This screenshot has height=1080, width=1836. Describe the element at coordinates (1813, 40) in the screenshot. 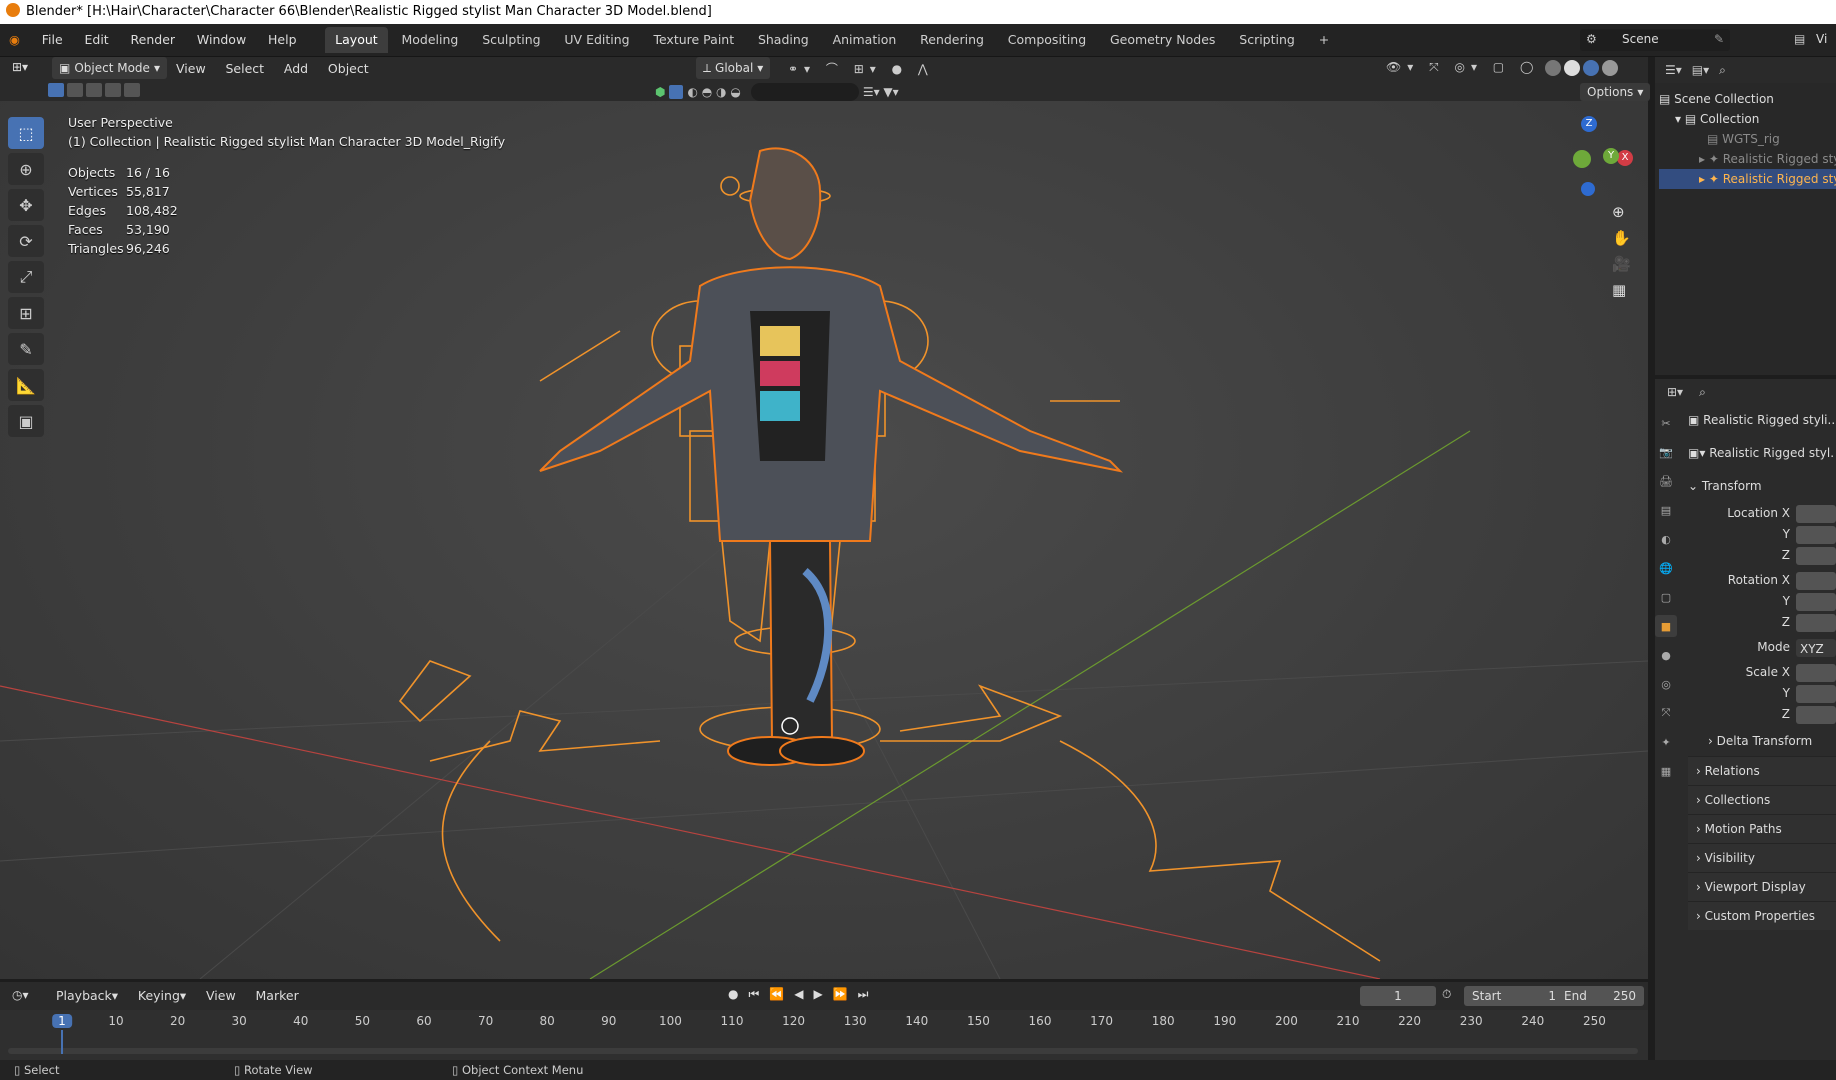

I see `view-layer-selector: ▤ Vi` at that location.